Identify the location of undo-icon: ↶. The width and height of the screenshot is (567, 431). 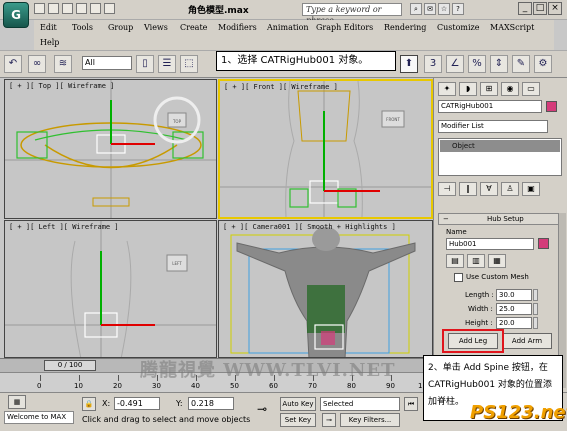
(13, 64).